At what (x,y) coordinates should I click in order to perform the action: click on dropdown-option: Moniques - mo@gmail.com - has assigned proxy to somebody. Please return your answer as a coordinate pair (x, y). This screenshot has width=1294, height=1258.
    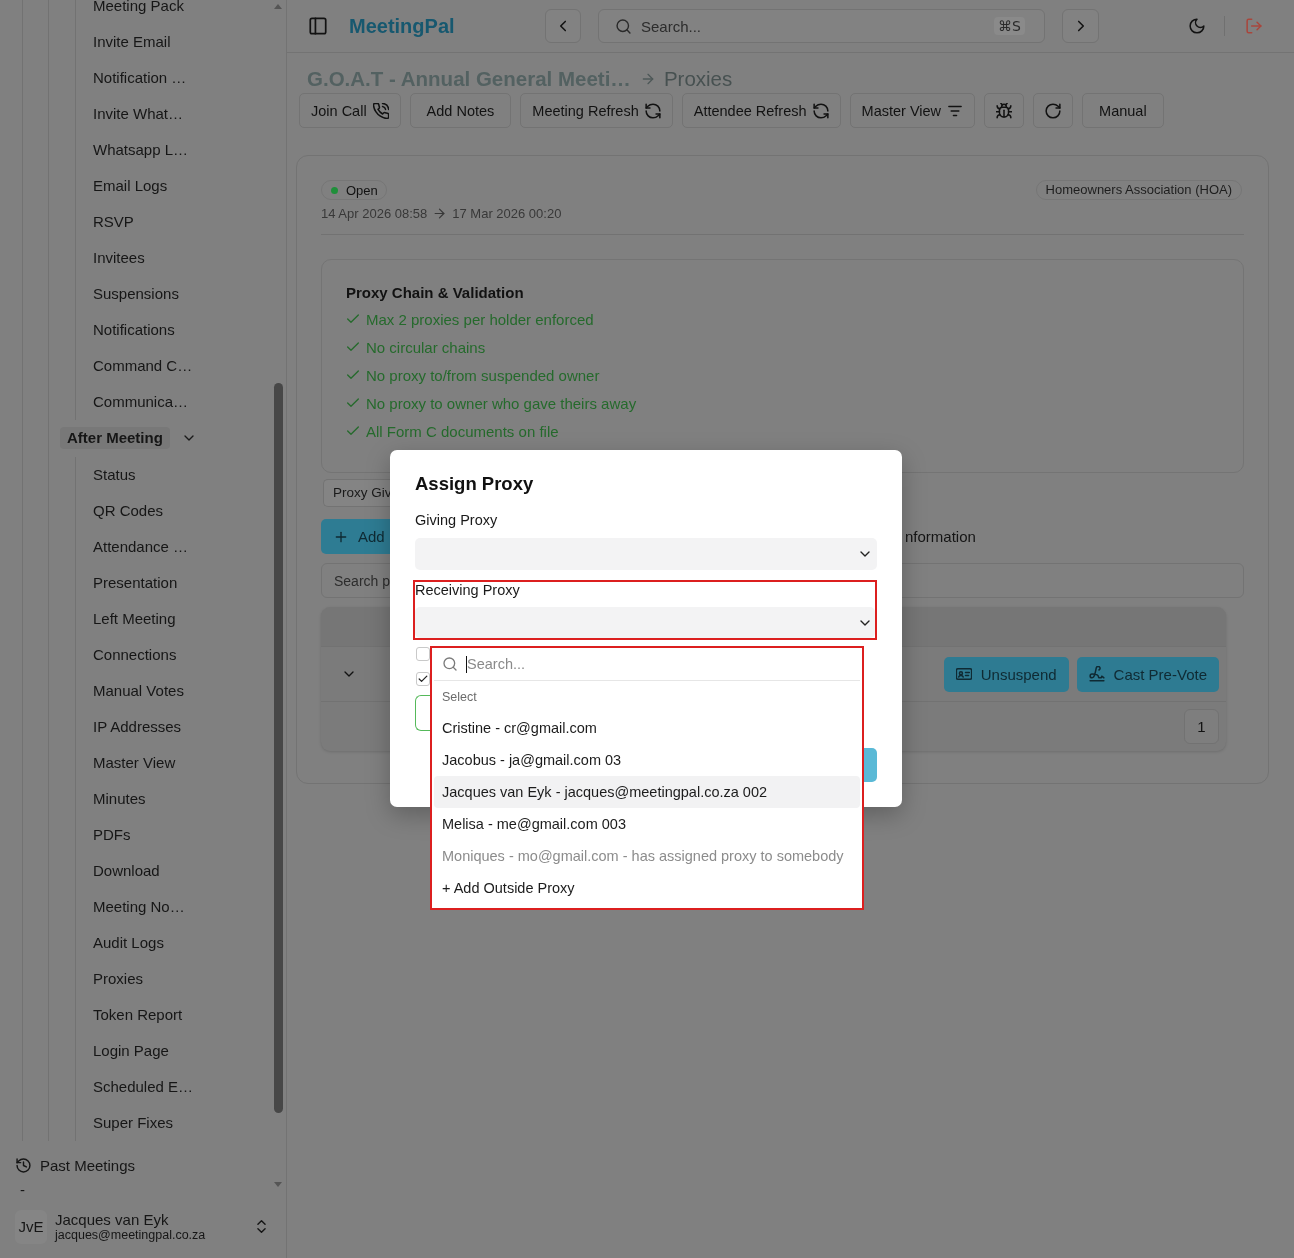
    Looking at the image, I should click on (647, 856).